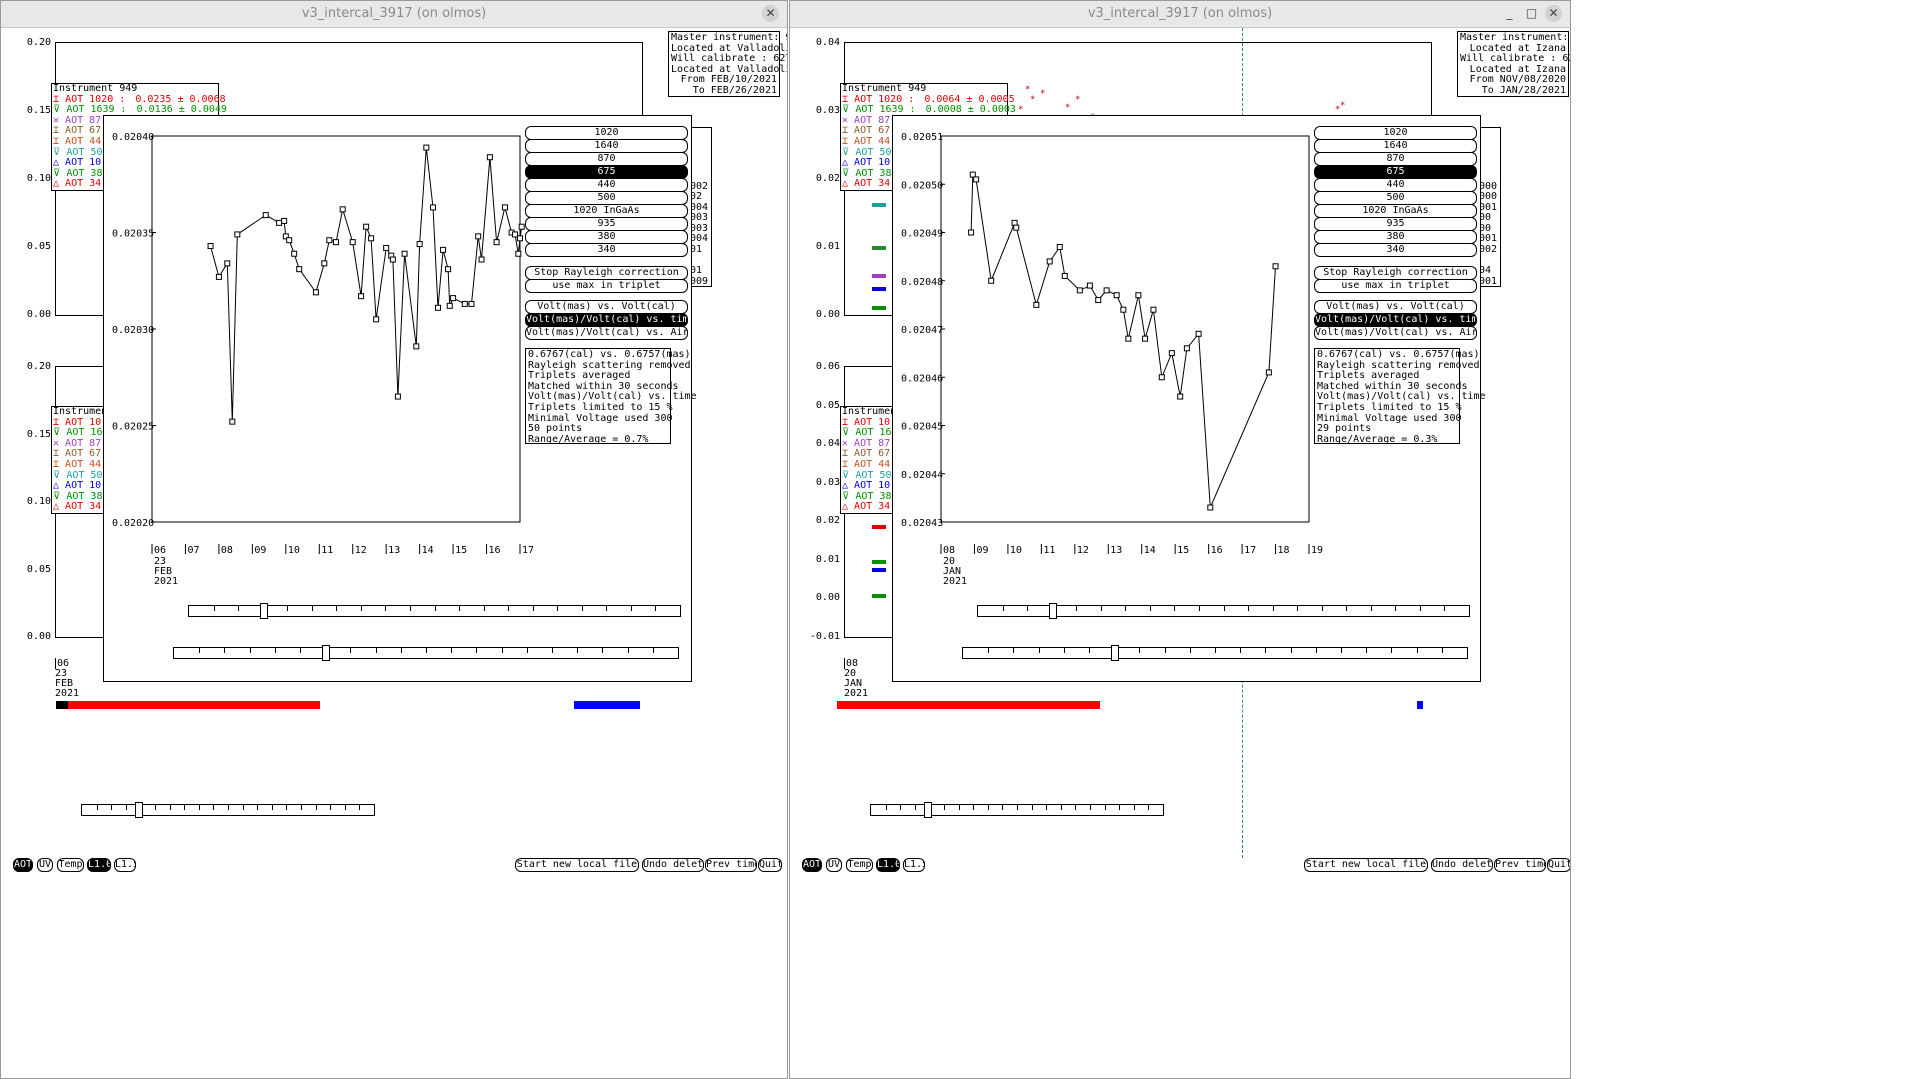 This screenshot has width=1925, height=1079. Describe the element at coordinates (846, 110) in the screenshot. I see `legend-marker-icon: ⊽` at that location.